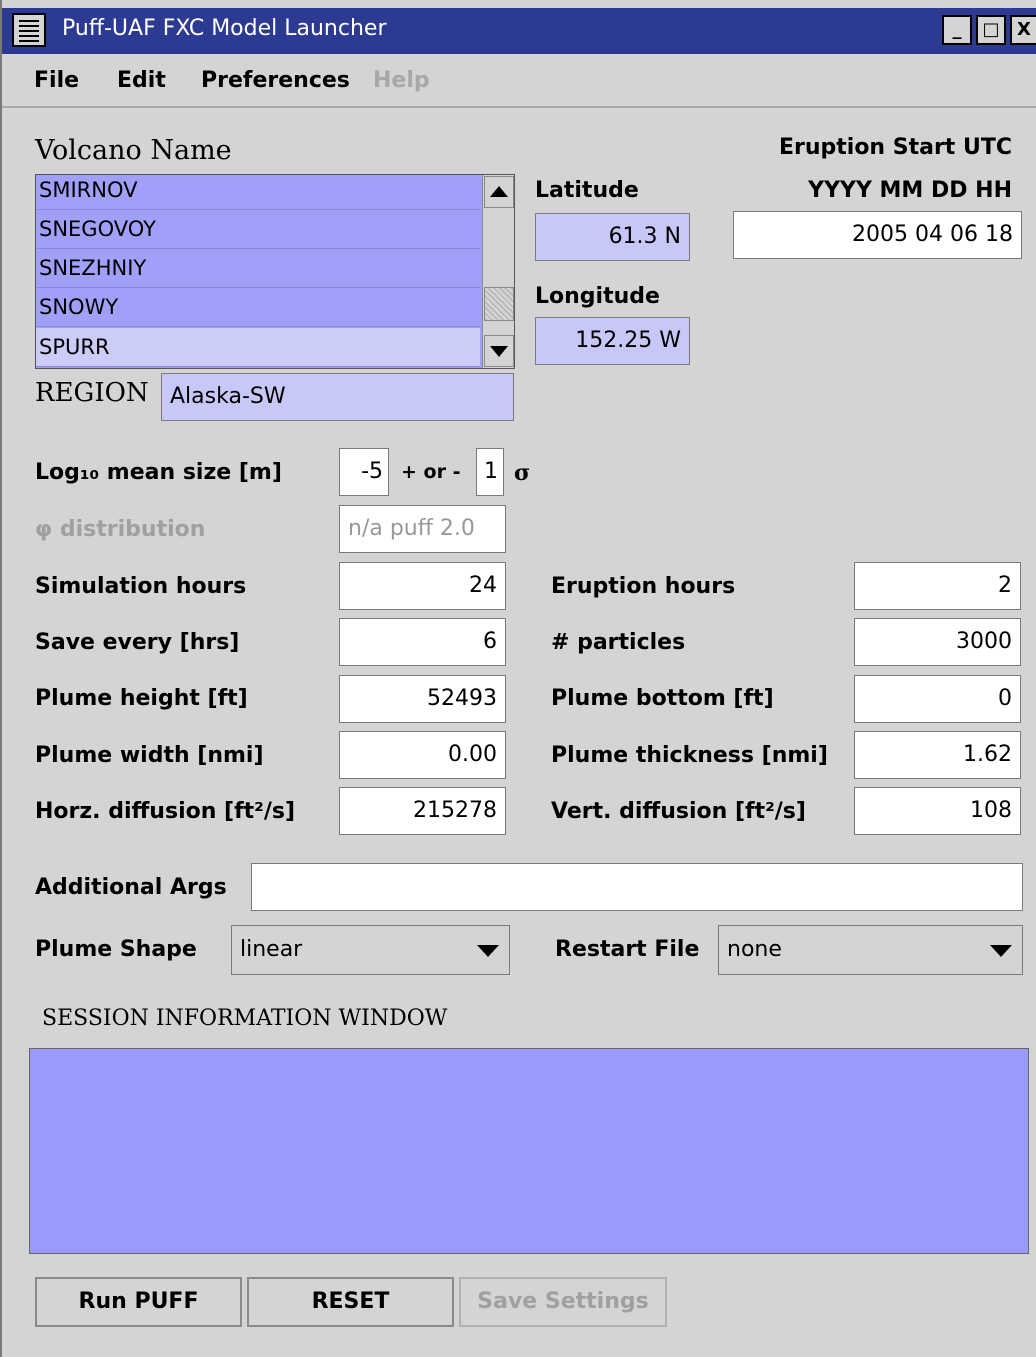 The height and width of the screenshot is (1357, 1036). Describe the element at coordinates (364, 472) in the screenshot. I see `log-mean-size-field: -5` at that location.